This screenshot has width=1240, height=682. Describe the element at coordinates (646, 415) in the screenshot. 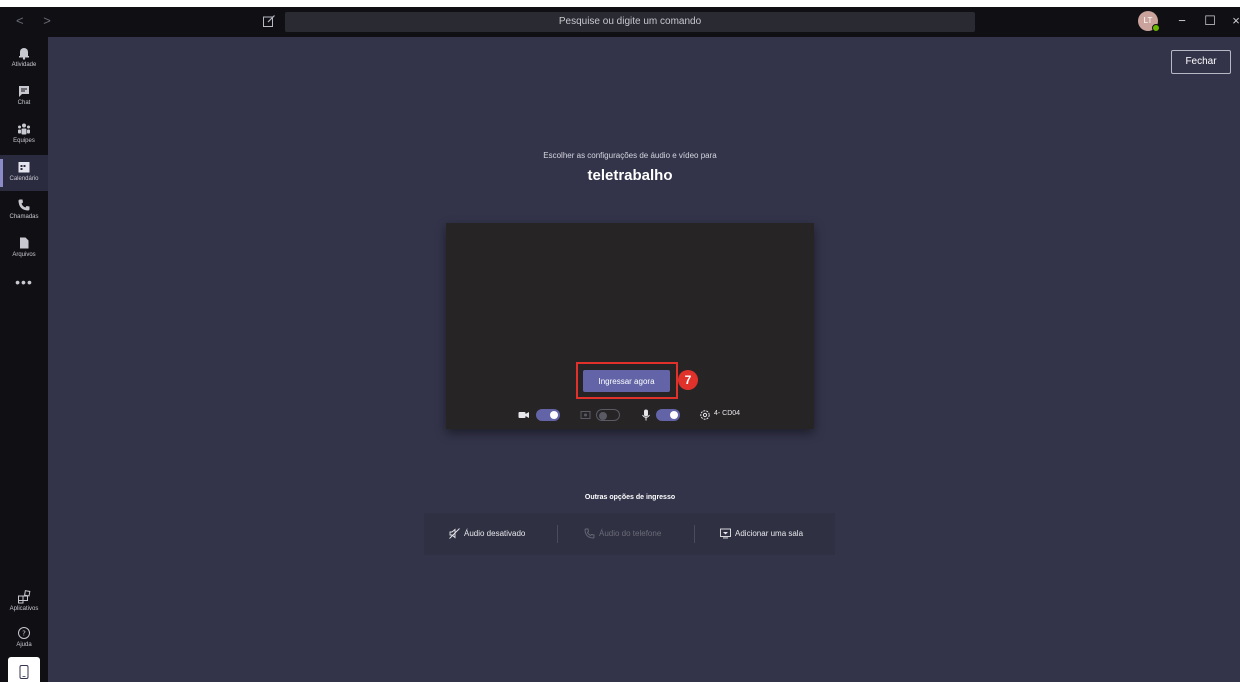

I see `microphone-icon` at that location.